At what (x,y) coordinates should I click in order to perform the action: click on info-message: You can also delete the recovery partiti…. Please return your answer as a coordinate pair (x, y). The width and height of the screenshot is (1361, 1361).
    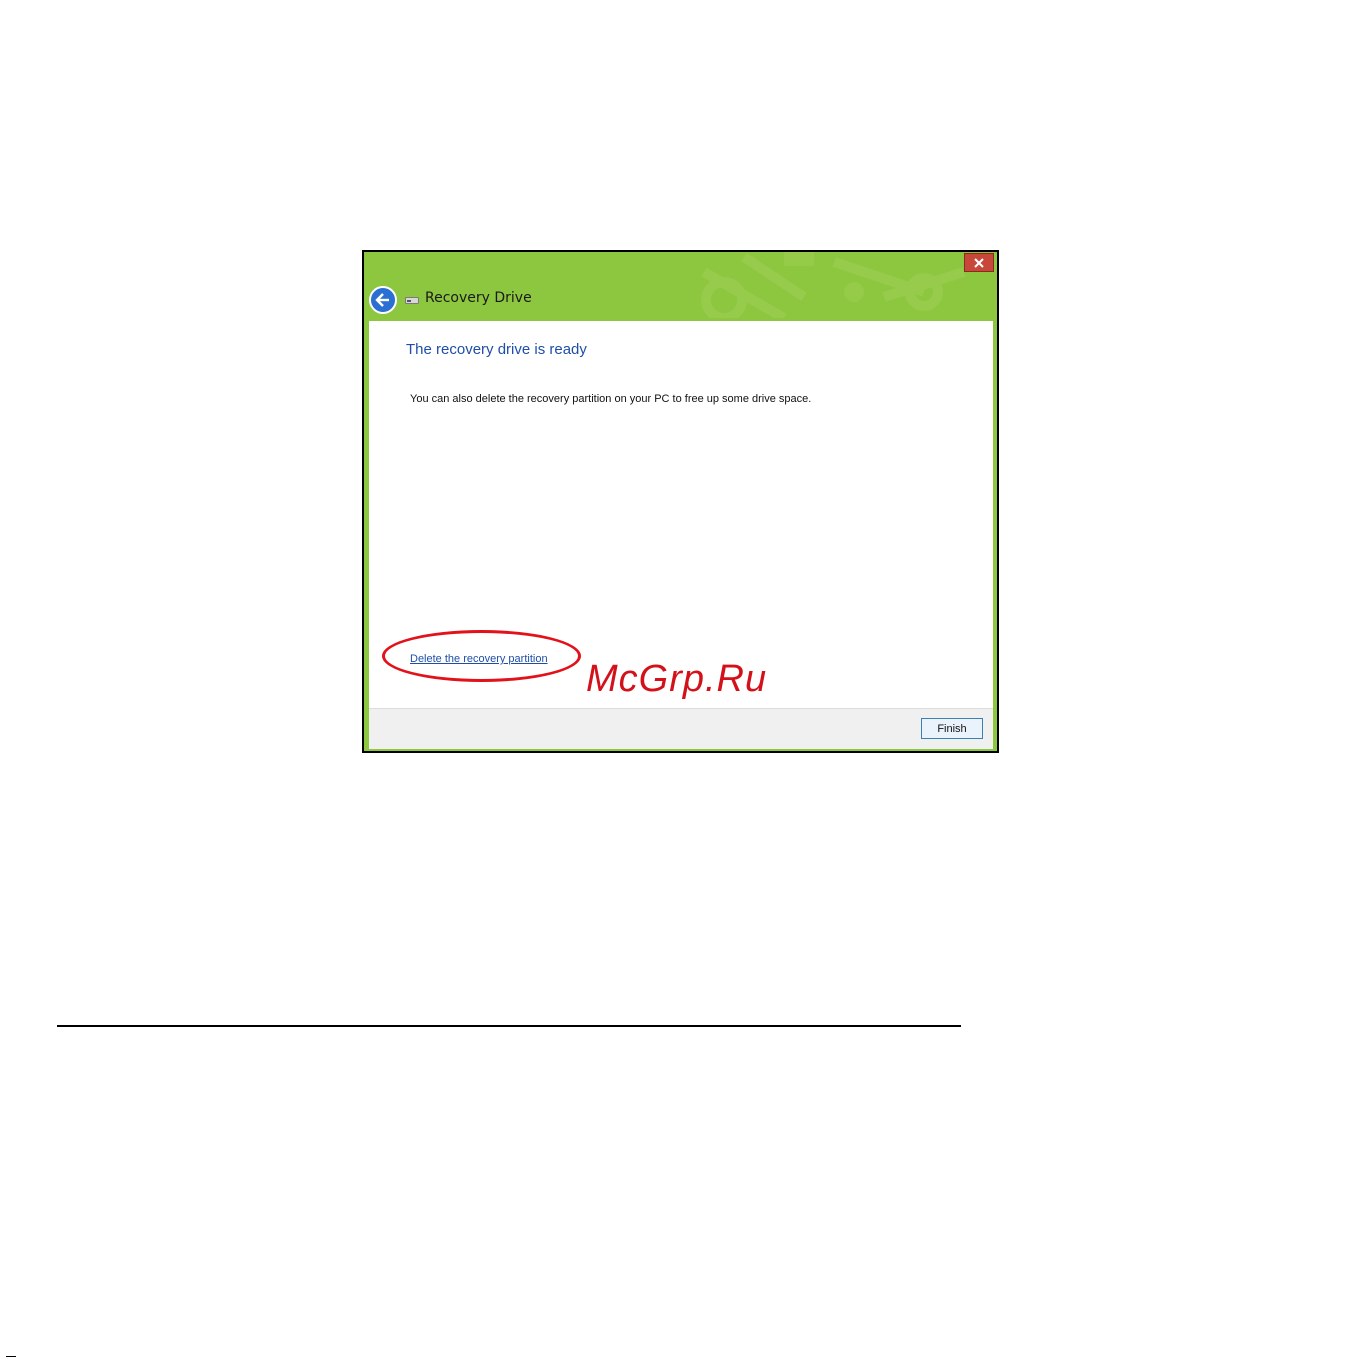
    Looking at the image, I should click on (611, 399).